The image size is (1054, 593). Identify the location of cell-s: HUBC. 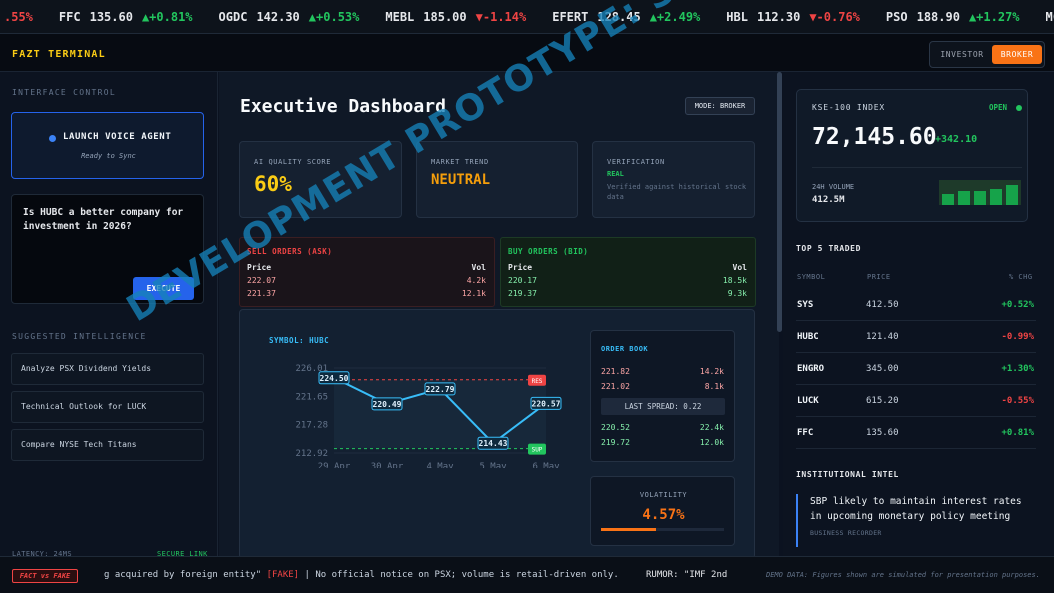
(808, 337).